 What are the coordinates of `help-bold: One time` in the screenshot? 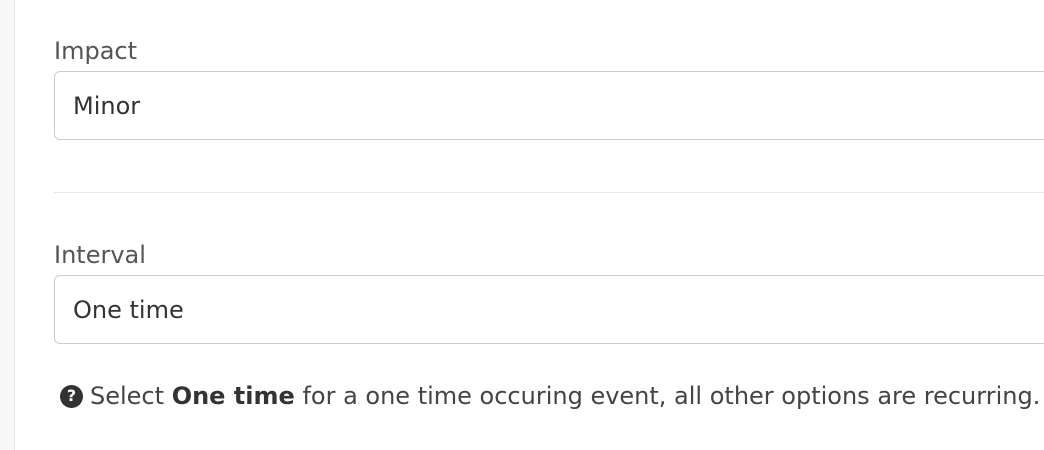 It's located at (233, 396).